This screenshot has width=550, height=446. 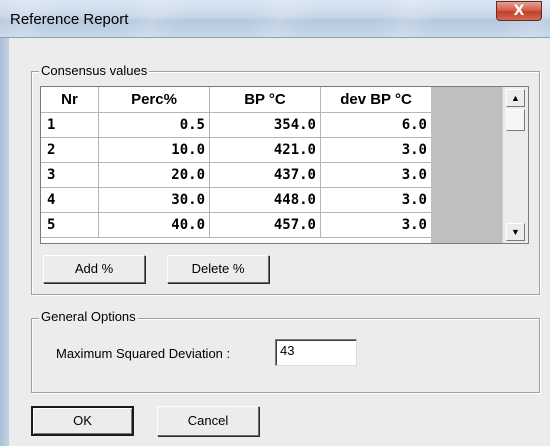 What do you see at coordinates (82, 421) in the screenshot?
I see `ok-button: OK` at bounding box center [82, 421].